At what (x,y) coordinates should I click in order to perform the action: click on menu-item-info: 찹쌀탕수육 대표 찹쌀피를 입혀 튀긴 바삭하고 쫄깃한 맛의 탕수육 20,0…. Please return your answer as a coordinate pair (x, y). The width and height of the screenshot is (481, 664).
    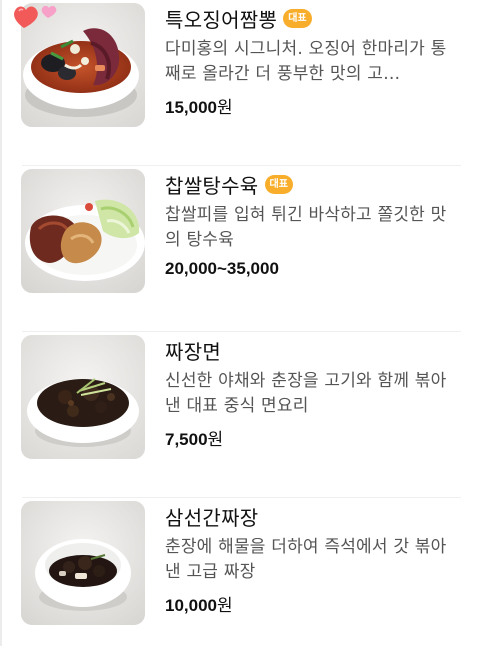
    Looking at the image, I should click on (315, 223).